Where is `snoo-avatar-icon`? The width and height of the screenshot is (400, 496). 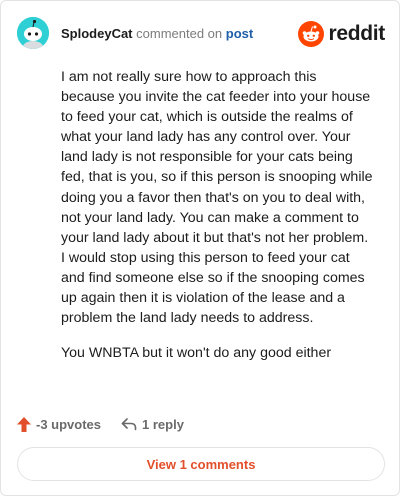
snoo-avatar-icon is located at coordinates (33, 33).